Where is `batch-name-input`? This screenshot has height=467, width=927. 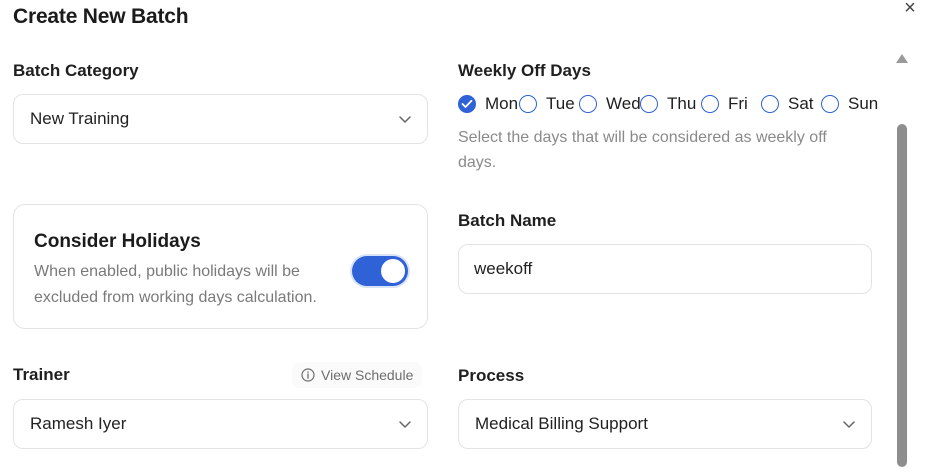
batch-name-input is located at coordinates (665, 269).